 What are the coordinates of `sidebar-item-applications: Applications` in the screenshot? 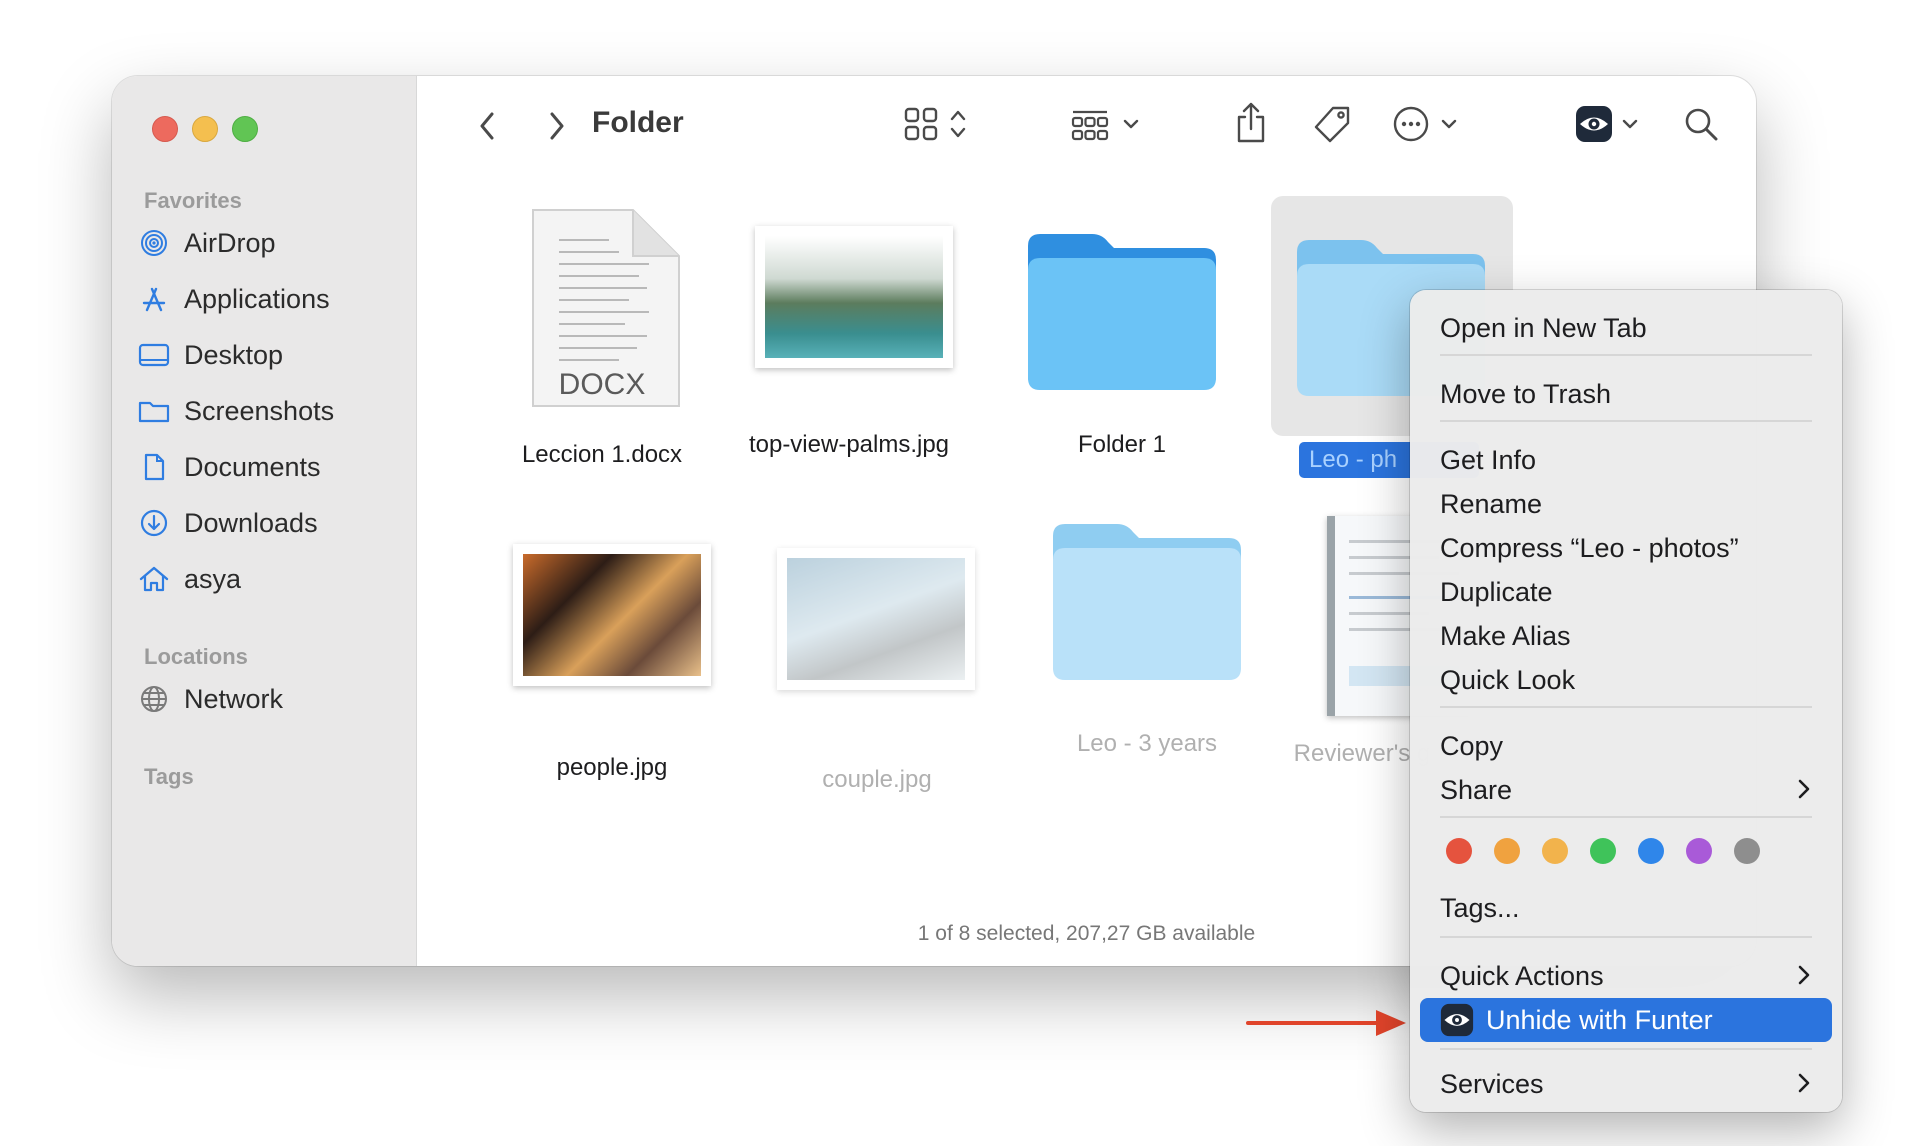 It's located at (266, 299).